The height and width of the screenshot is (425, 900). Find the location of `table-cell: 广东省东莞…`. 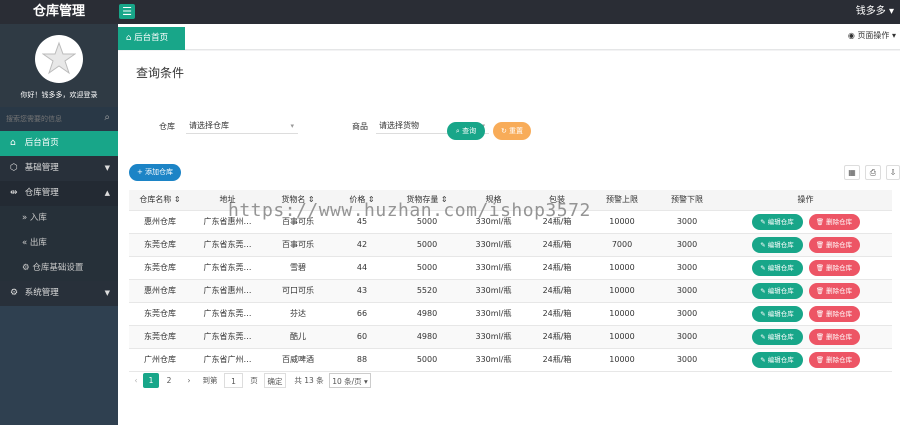

table-cell: 广东省东莞… is located at coordinates (227, 245).